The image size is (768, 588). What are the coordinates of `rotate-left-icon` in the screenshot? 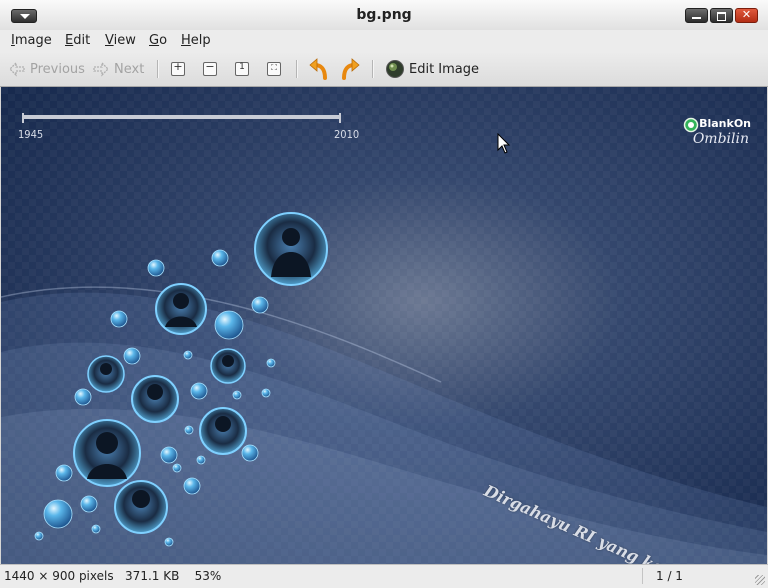 It's located at (318, 69).